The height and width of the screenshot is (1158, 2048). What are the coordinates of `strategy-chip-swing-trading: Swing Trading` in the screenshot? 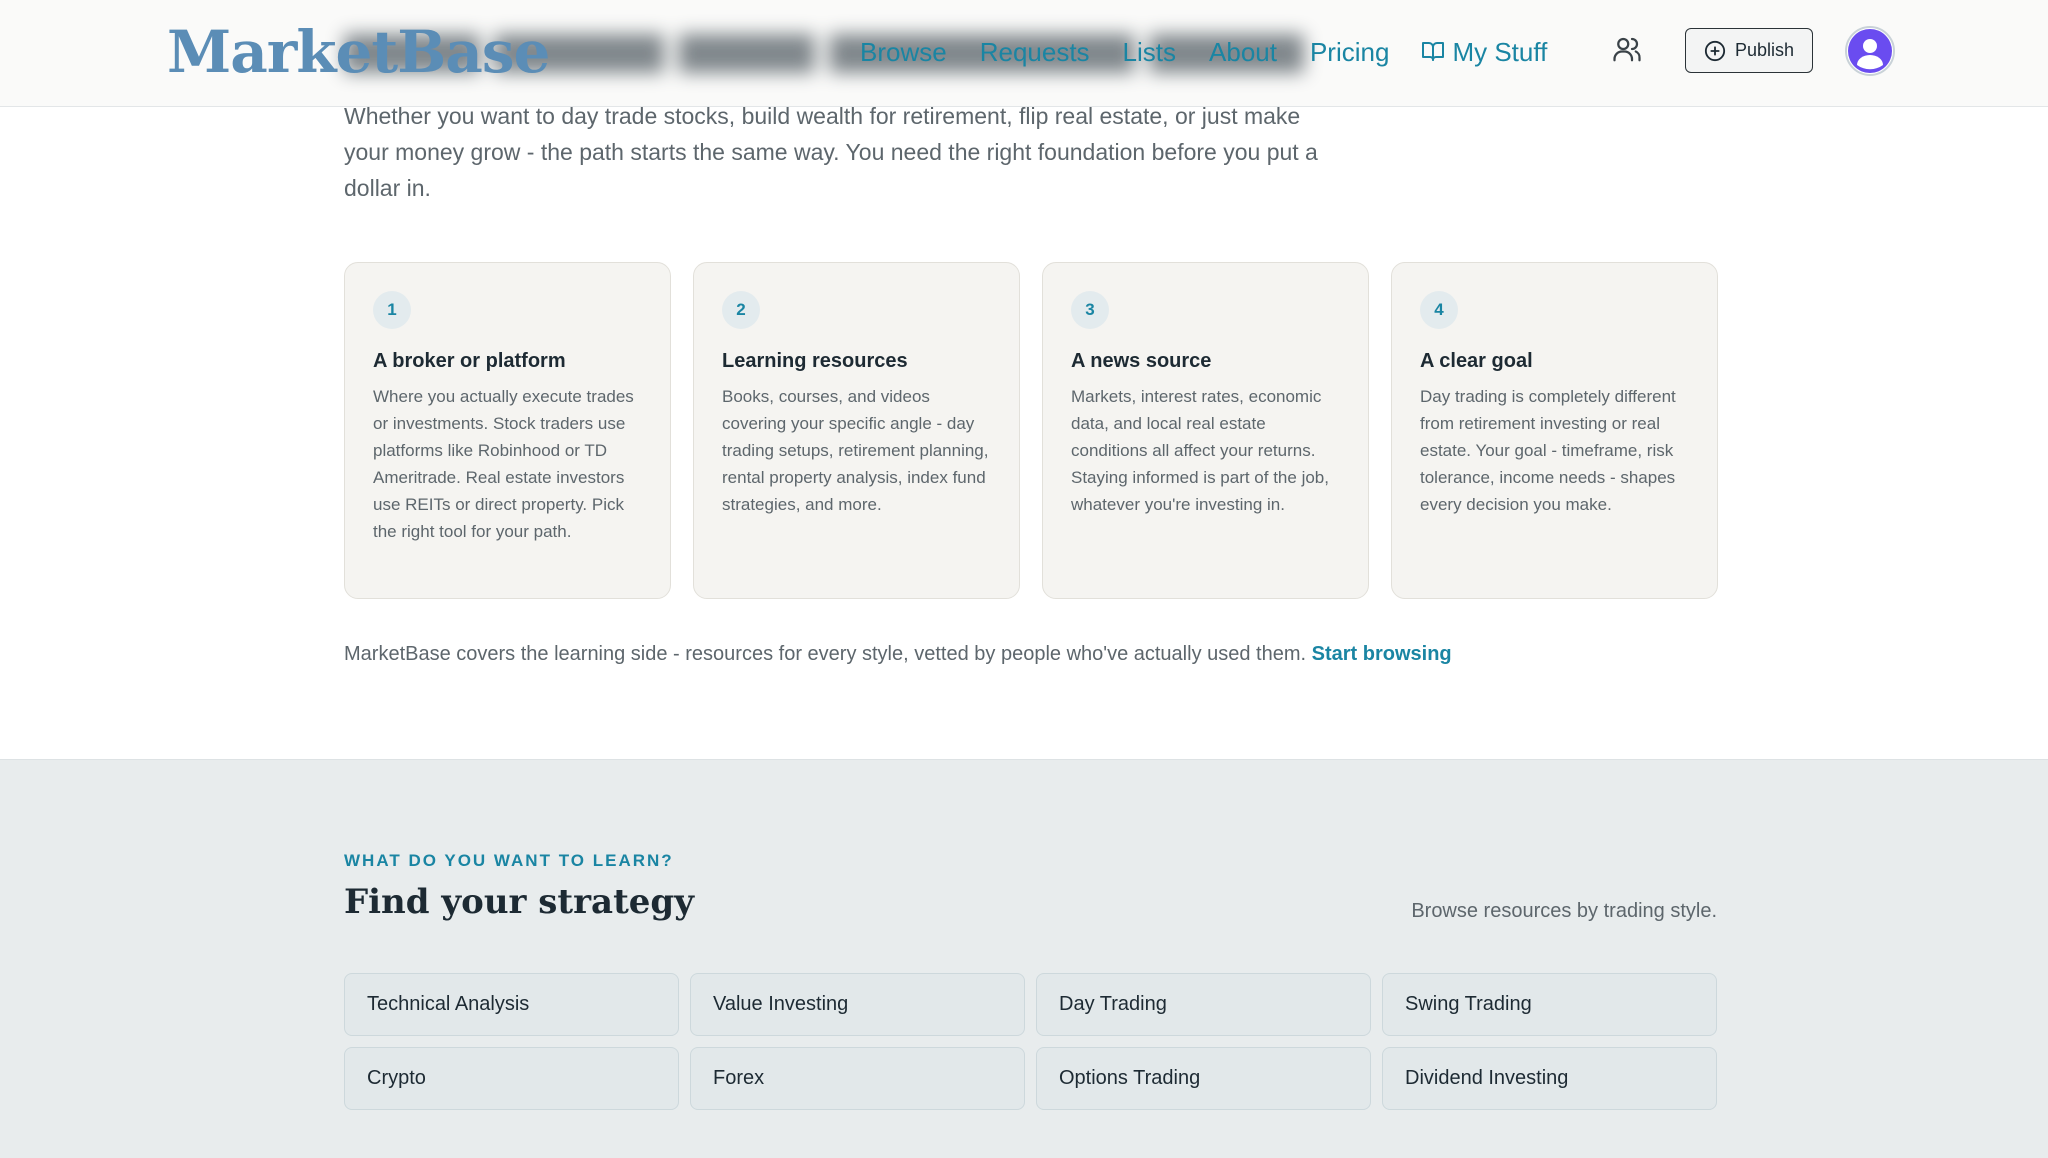 It's located at (1549, 1004).